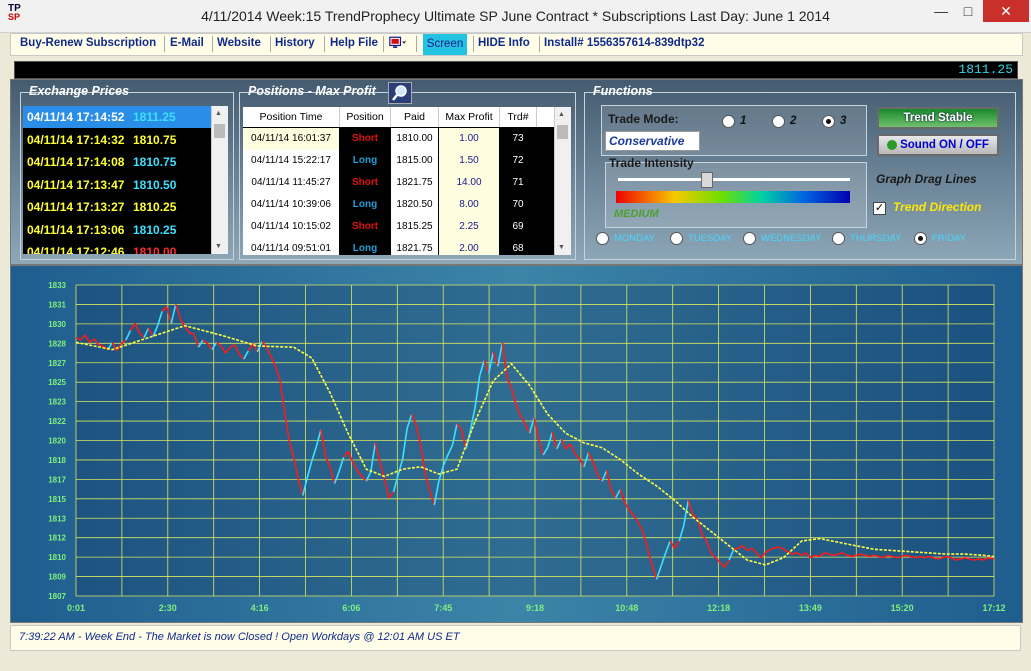 The image size is (1031, 671). Describe the element at coordinates (941, 11) in the screenshot. I see `minimize-icon: —` at that location.